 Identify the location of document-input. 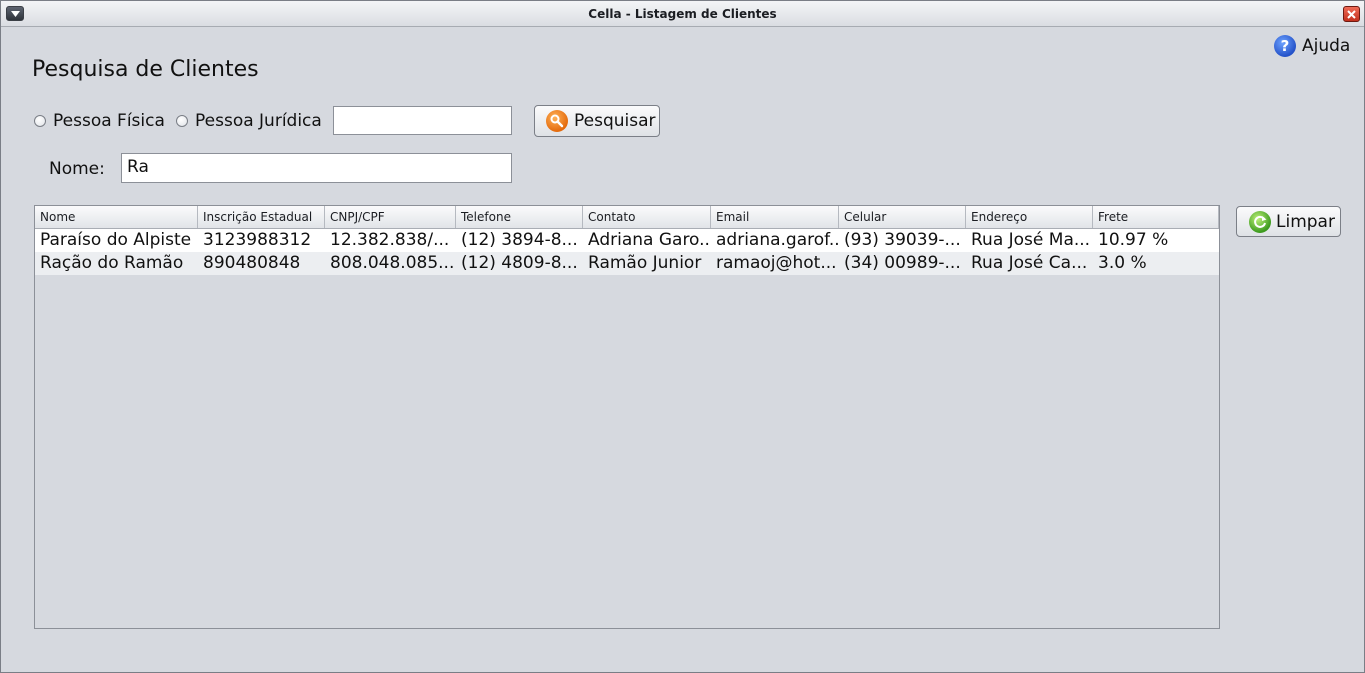
(422, 120).